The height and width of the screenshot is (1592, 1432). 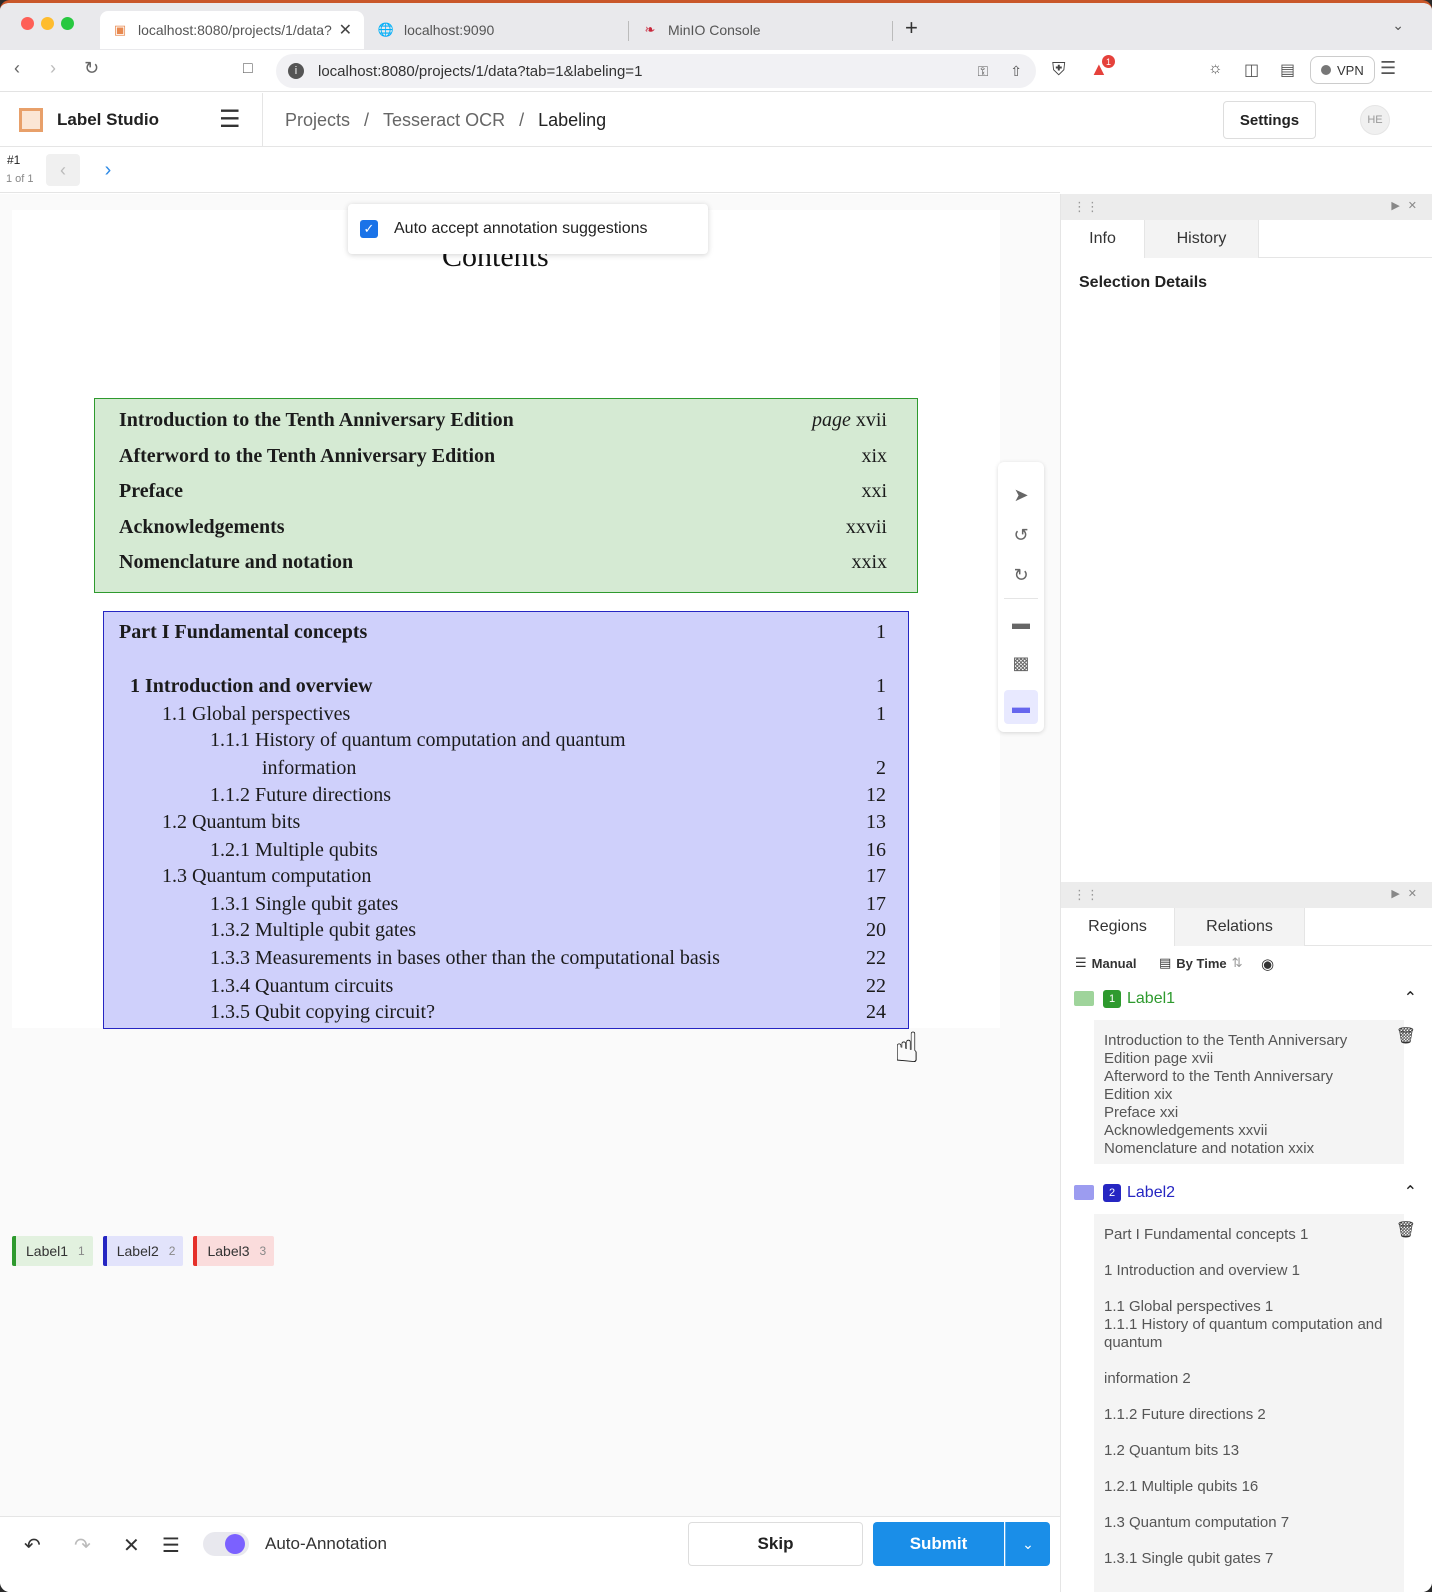 I want to click on toc-page: xix, so click(x=874, y=456).